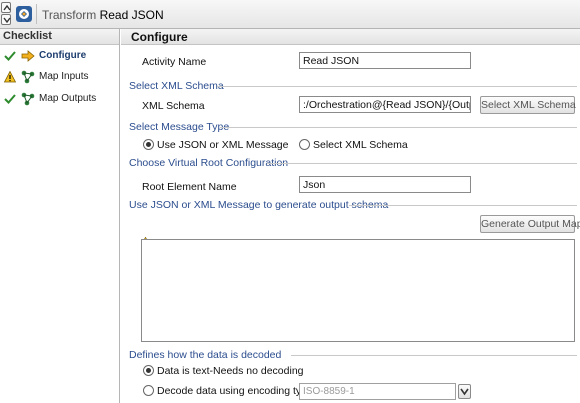 The height and width of the screenshot is (403, 580). I want to click on checklist-header: Checklist, so click(59, 37).